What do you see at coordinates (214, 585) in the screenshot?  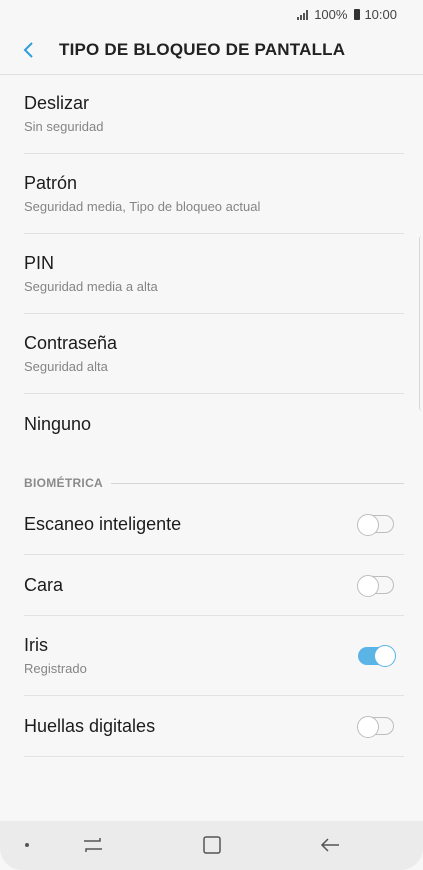 I see `biometric-cara: Cara` at bounding box center [214, 585].